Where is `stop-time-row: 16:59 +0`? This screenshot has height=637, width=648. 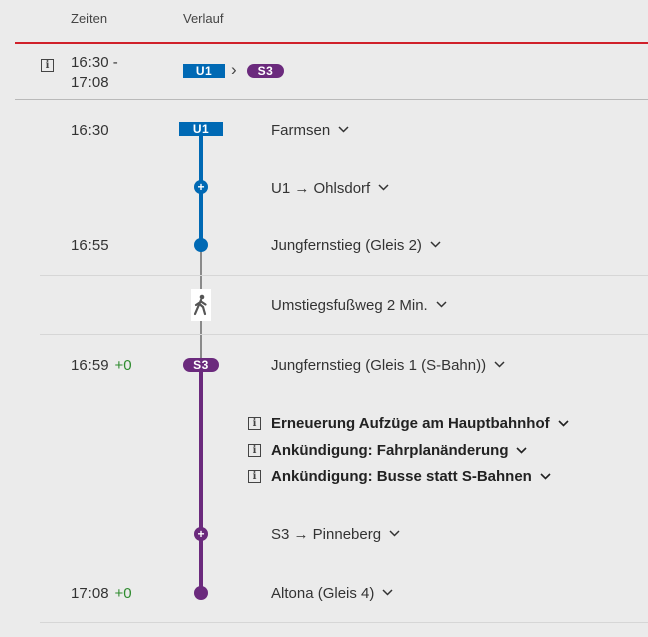 stop-time-row: 16:59 +0 is located at coordinates (101, 365).